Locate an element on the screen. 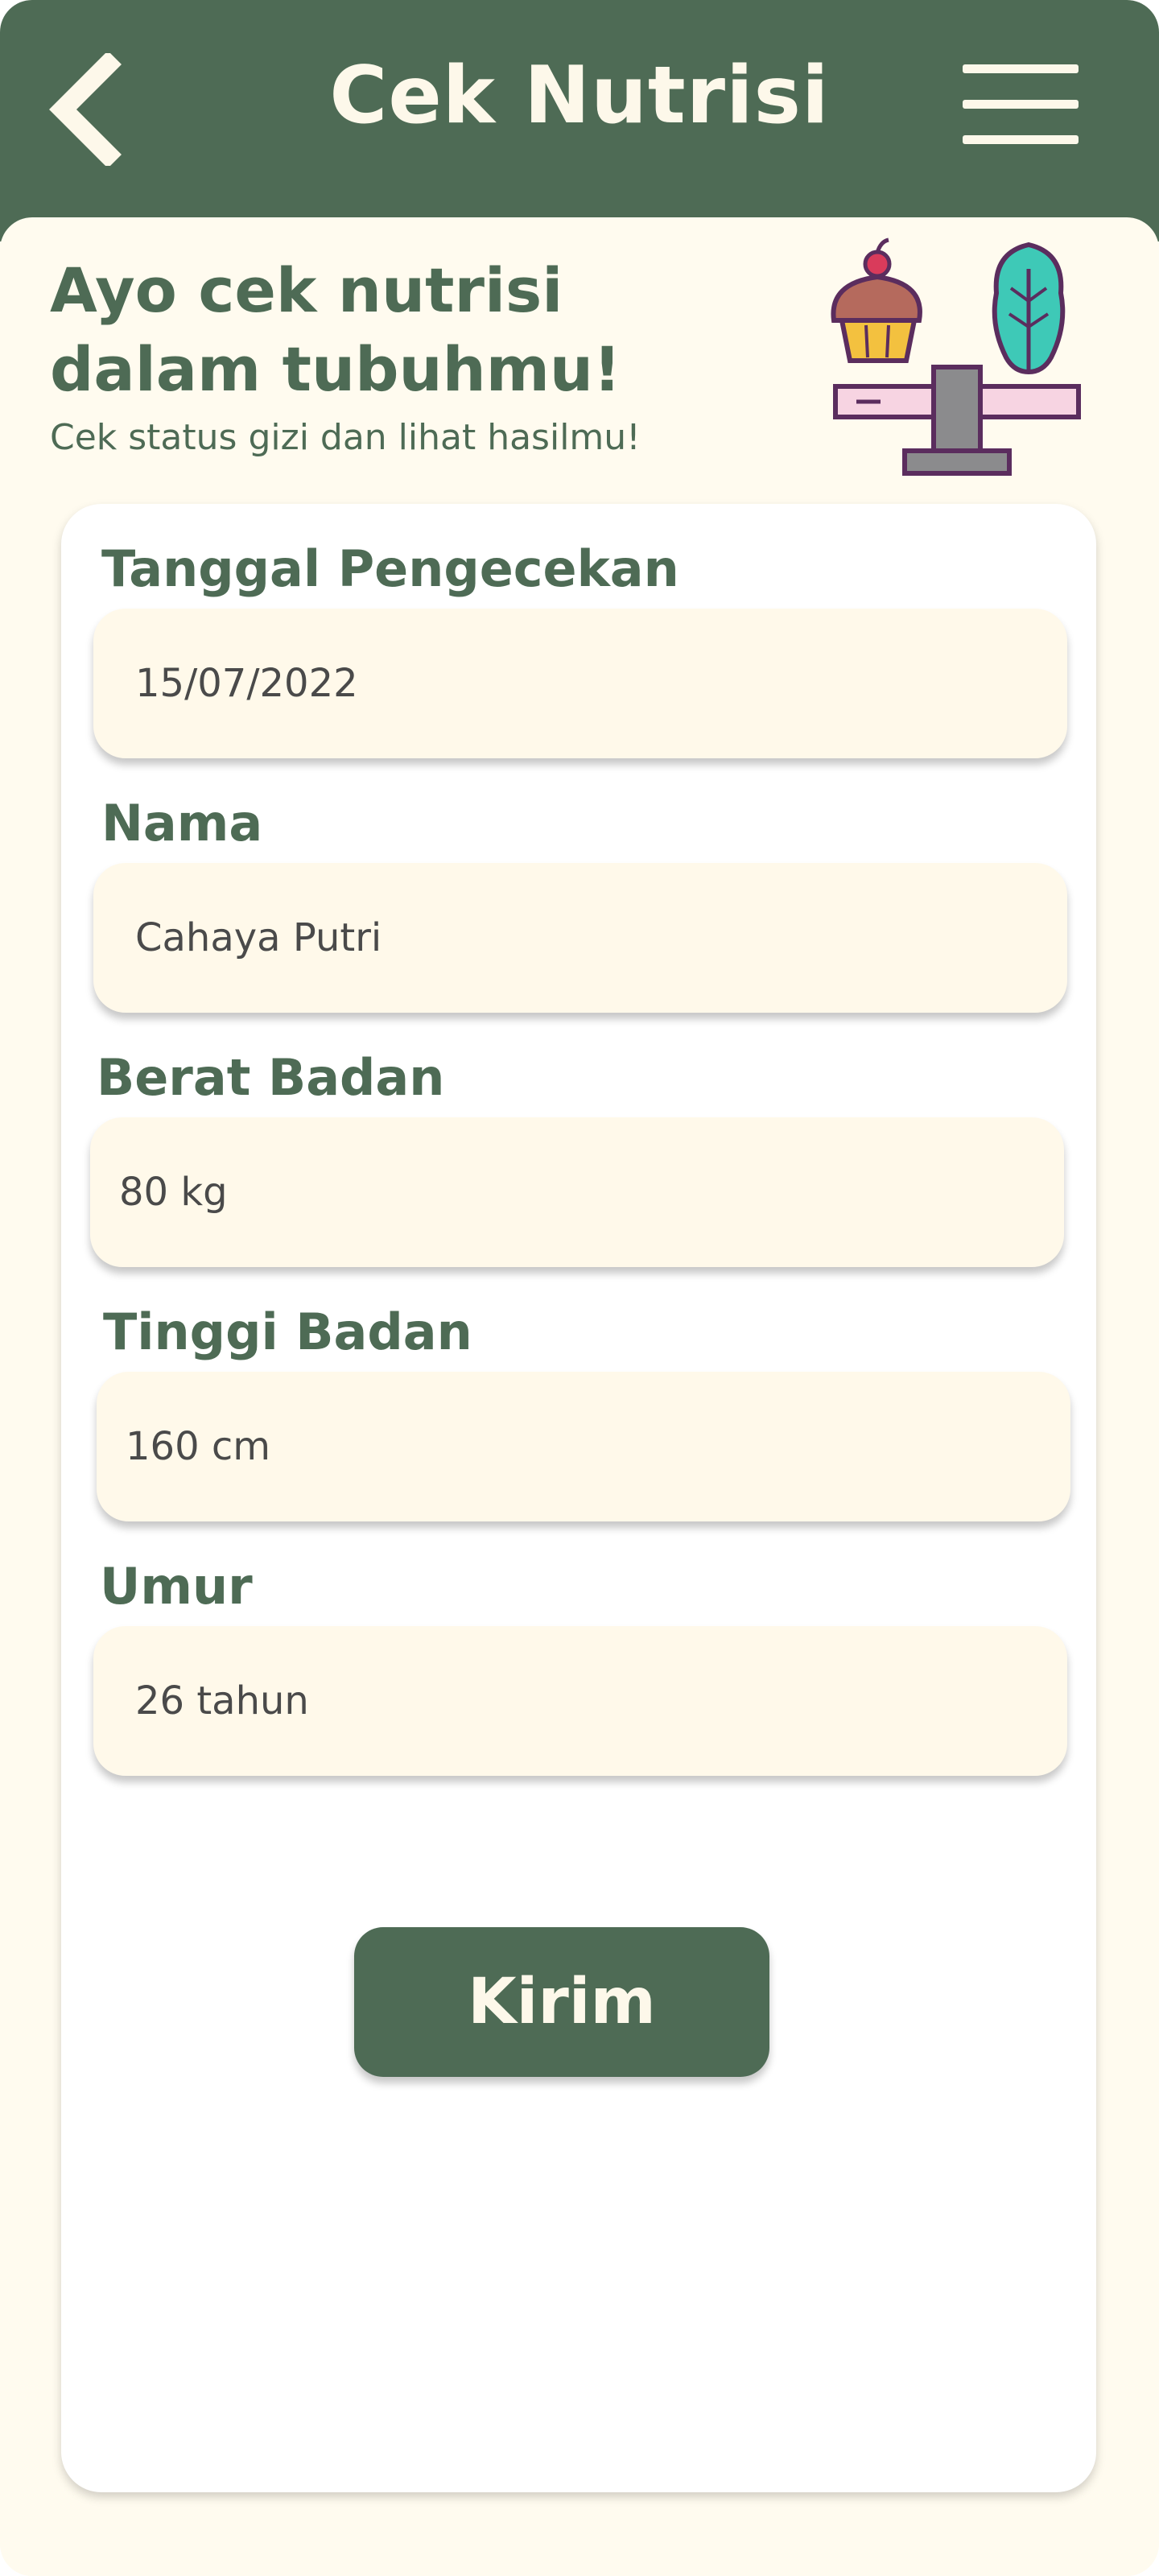  height-field: 160 cm is located at coordinates (583, 1446).